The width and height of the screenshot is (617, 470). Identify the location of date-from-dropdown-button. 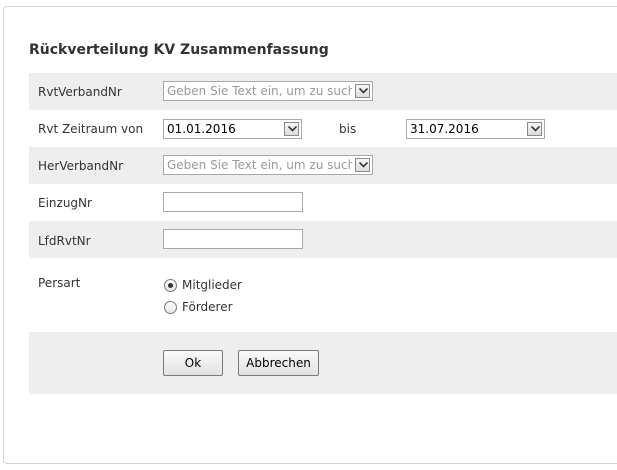
(291, 129).